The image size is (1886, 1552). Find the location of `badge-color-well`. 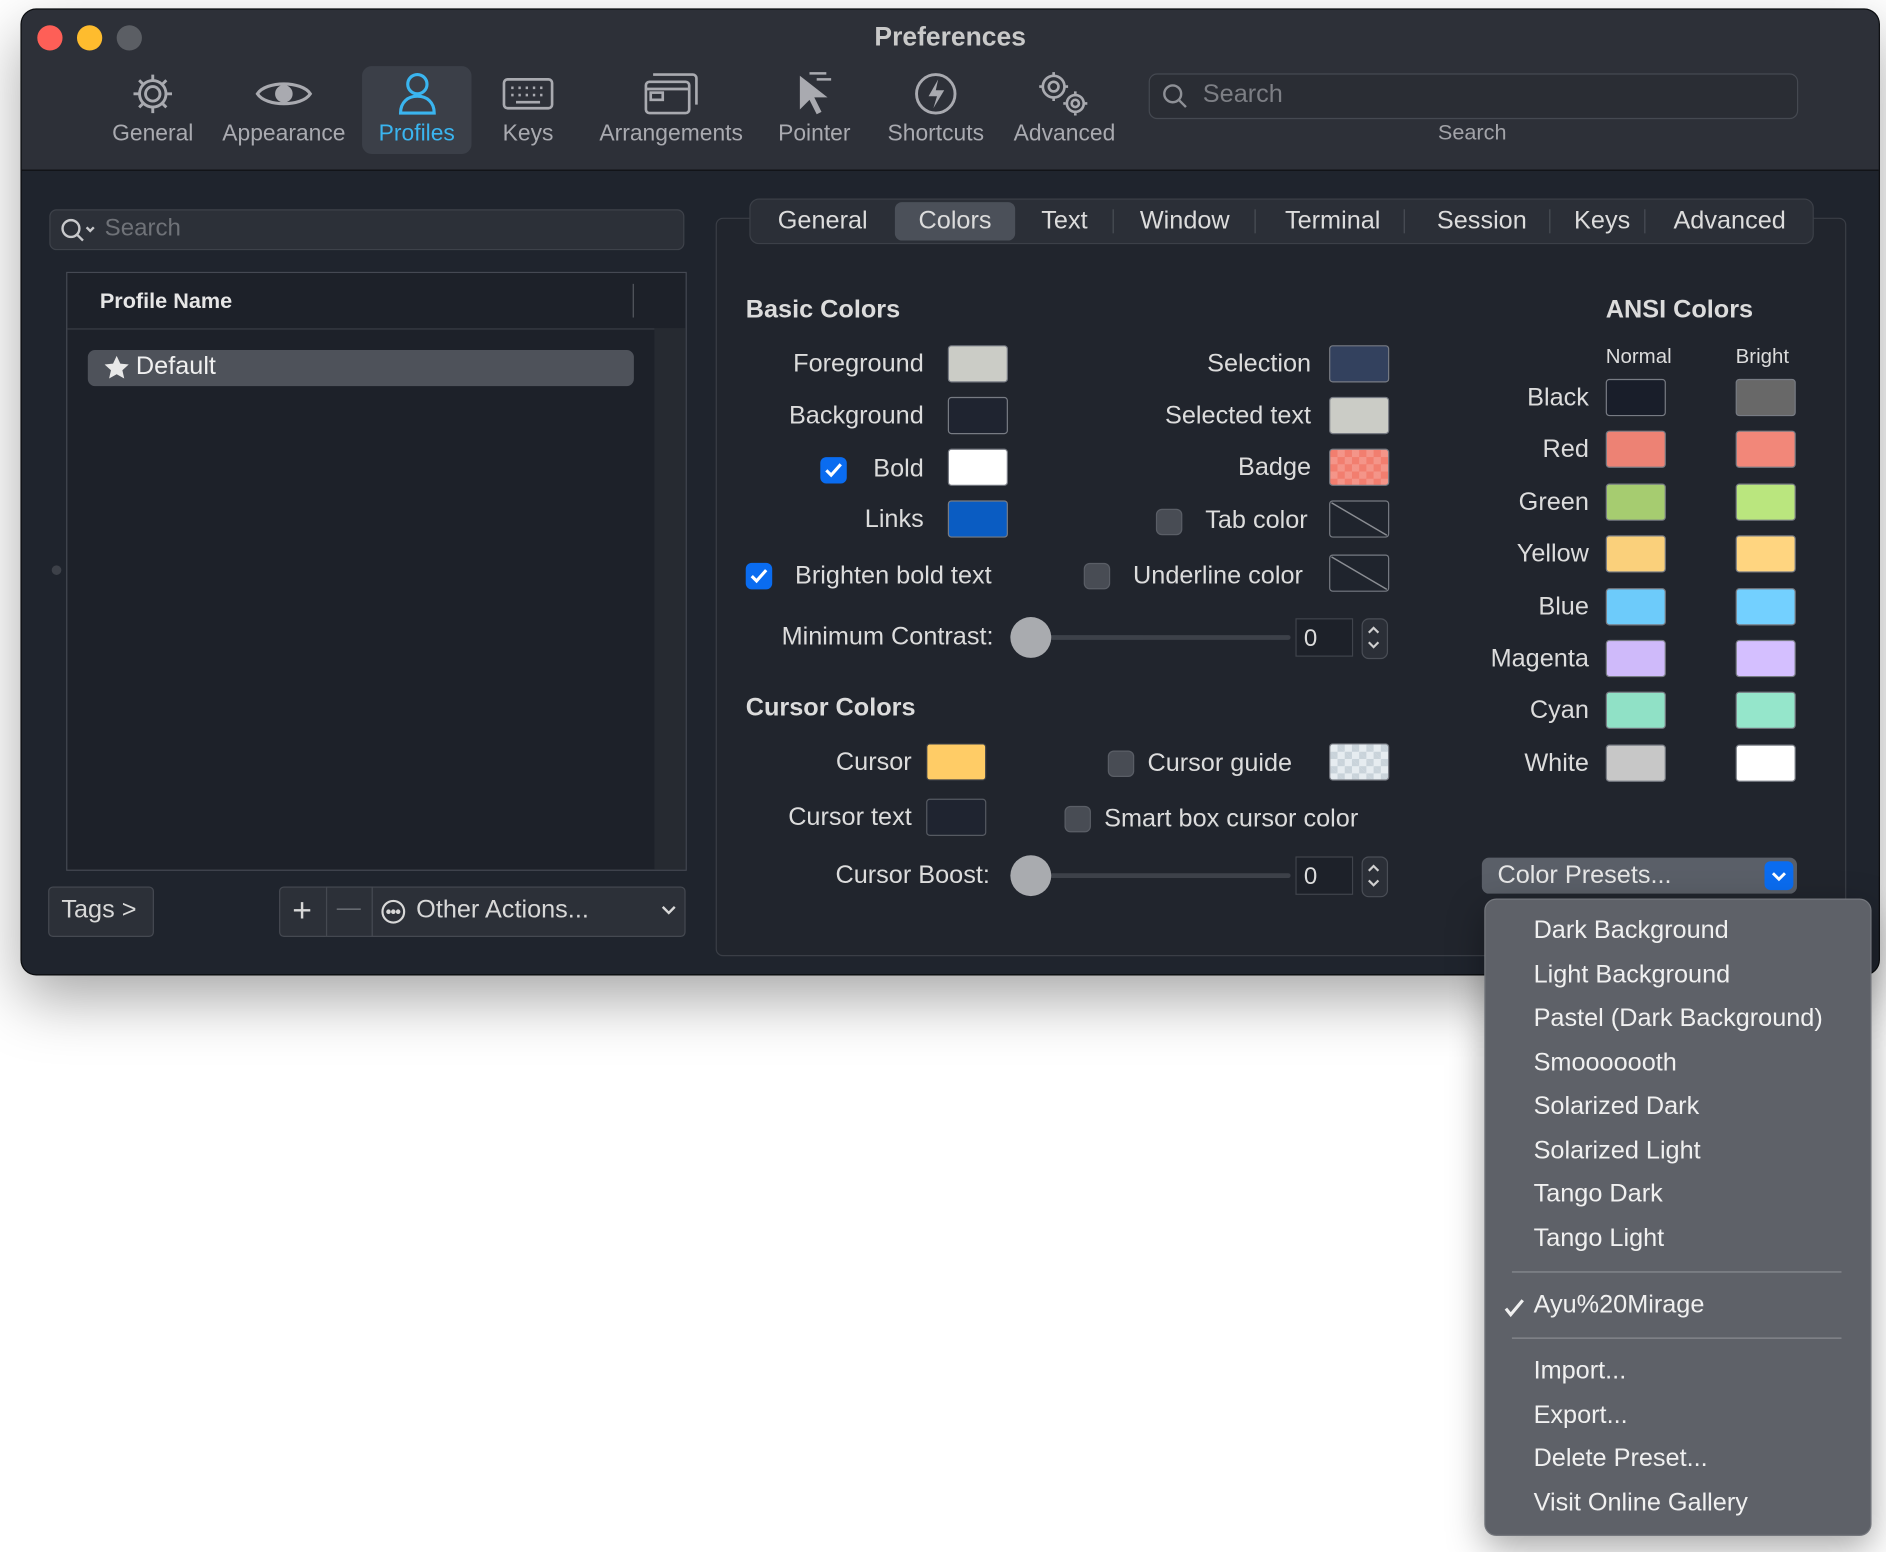

badge-color-well is located at coordinates (1359, 467).